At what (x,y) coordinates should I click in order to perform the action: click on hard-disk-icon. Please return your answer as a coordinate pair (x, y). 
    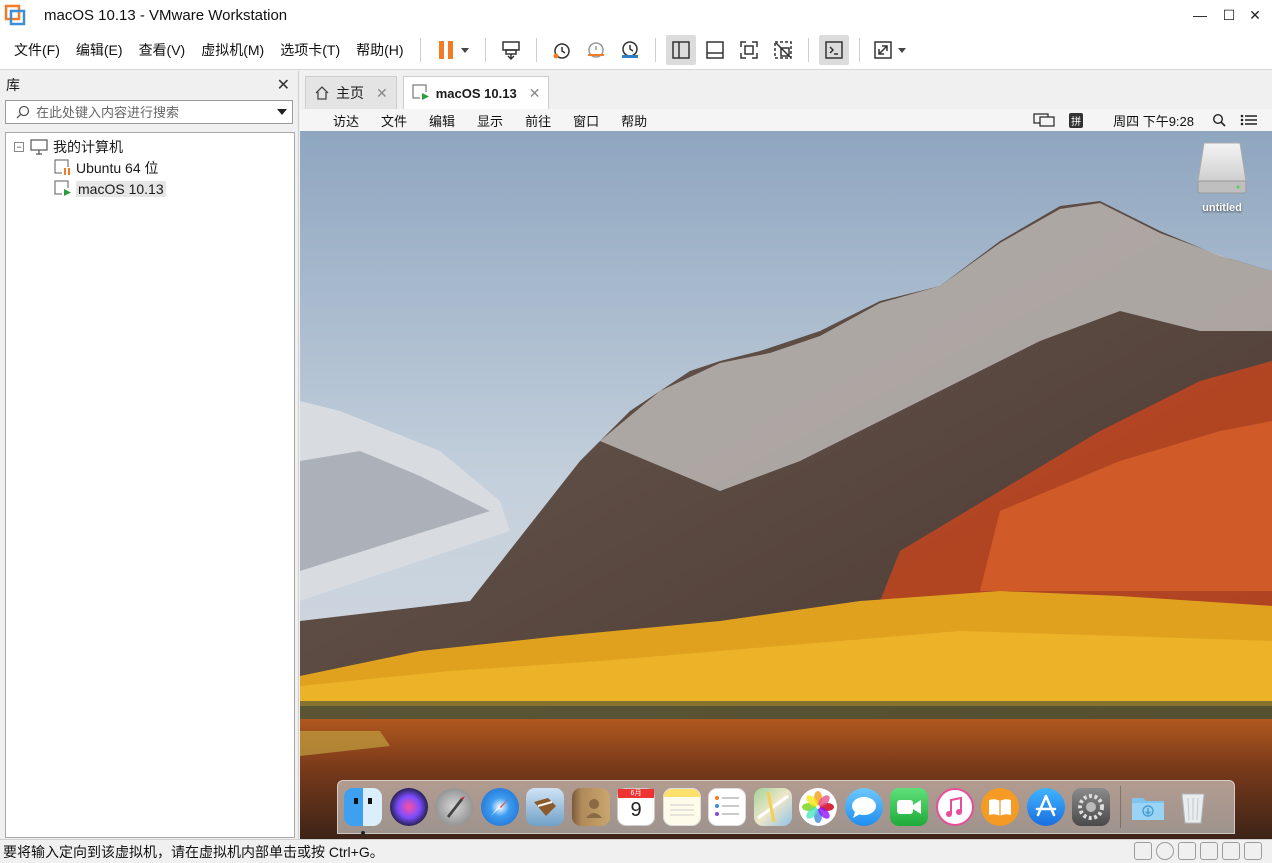
    Looking at the image, I should click on (1222, 168).